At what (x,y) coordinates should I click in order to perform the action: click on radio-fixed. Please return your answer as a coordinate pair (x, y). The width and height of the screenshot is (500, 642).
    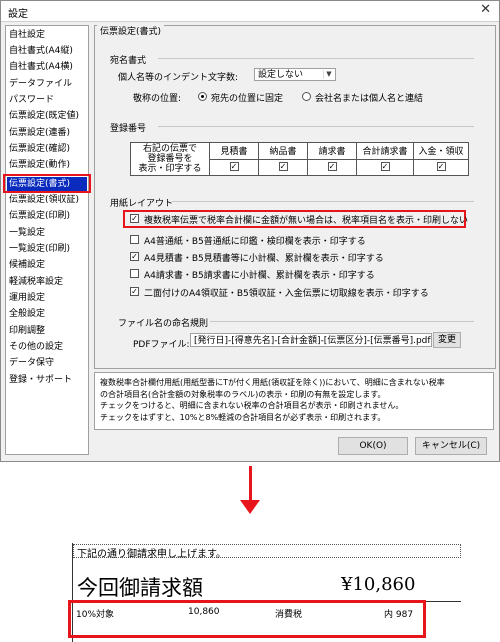
    Looking at the image, I should click on (202, 96).